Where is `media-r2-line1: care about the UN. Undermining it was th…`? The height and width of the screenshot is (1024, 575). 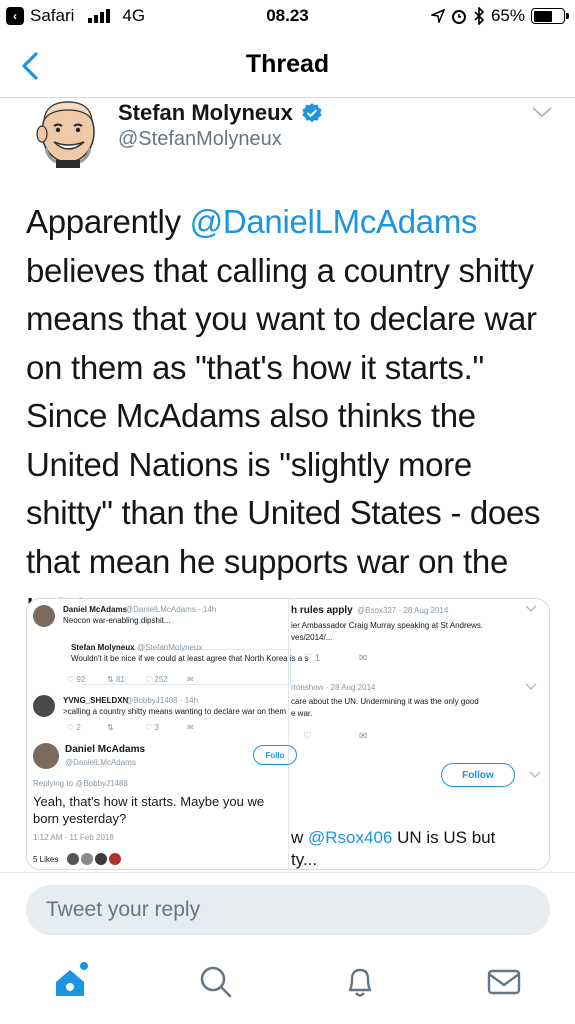
media-r2-line1: care about the UN. Undermining it was th… is located at coordinates (385, 701).